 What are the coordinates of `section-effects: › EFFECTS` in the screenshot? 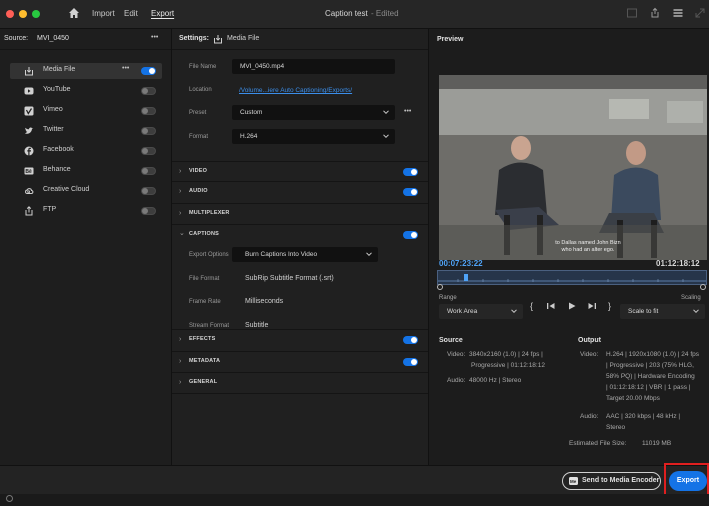 It's located at (300, 339).